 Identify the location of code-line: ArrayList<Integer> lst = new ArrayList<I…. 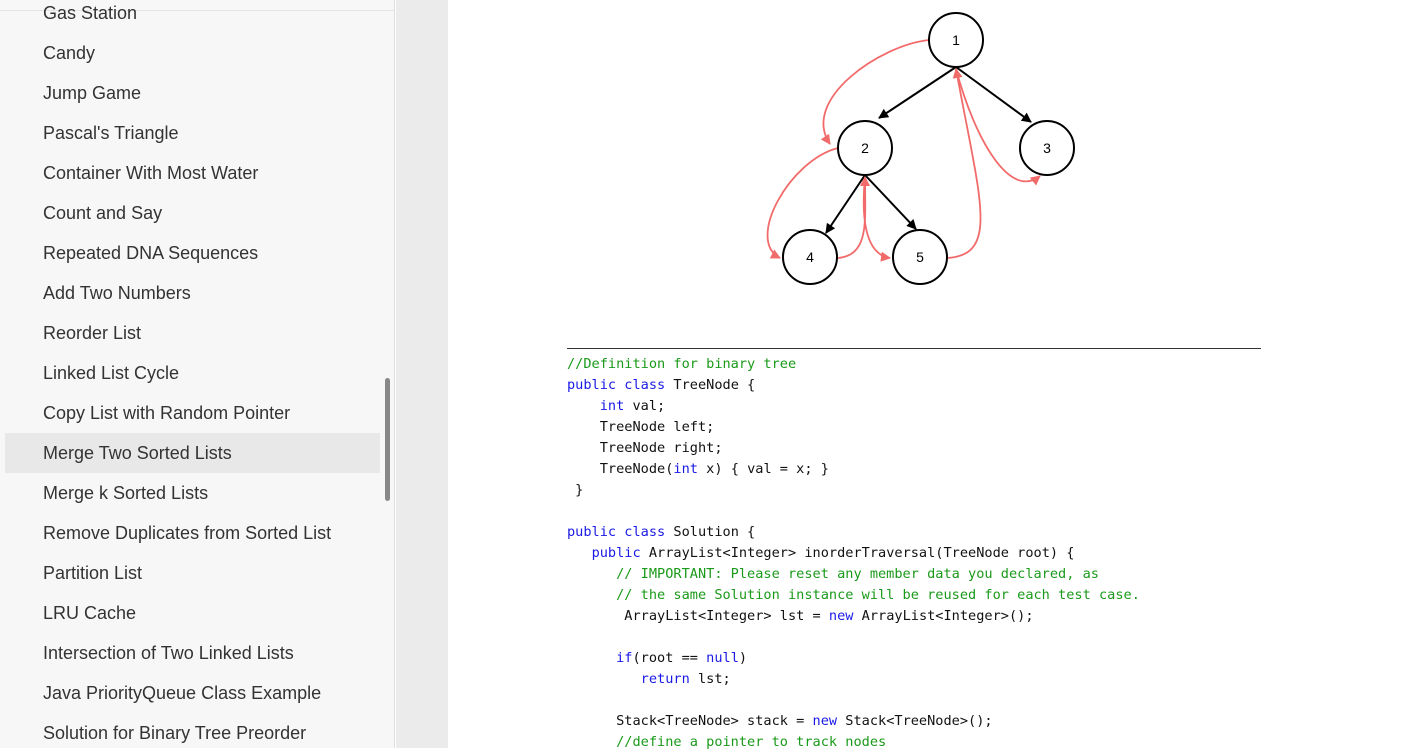
(853, 616).